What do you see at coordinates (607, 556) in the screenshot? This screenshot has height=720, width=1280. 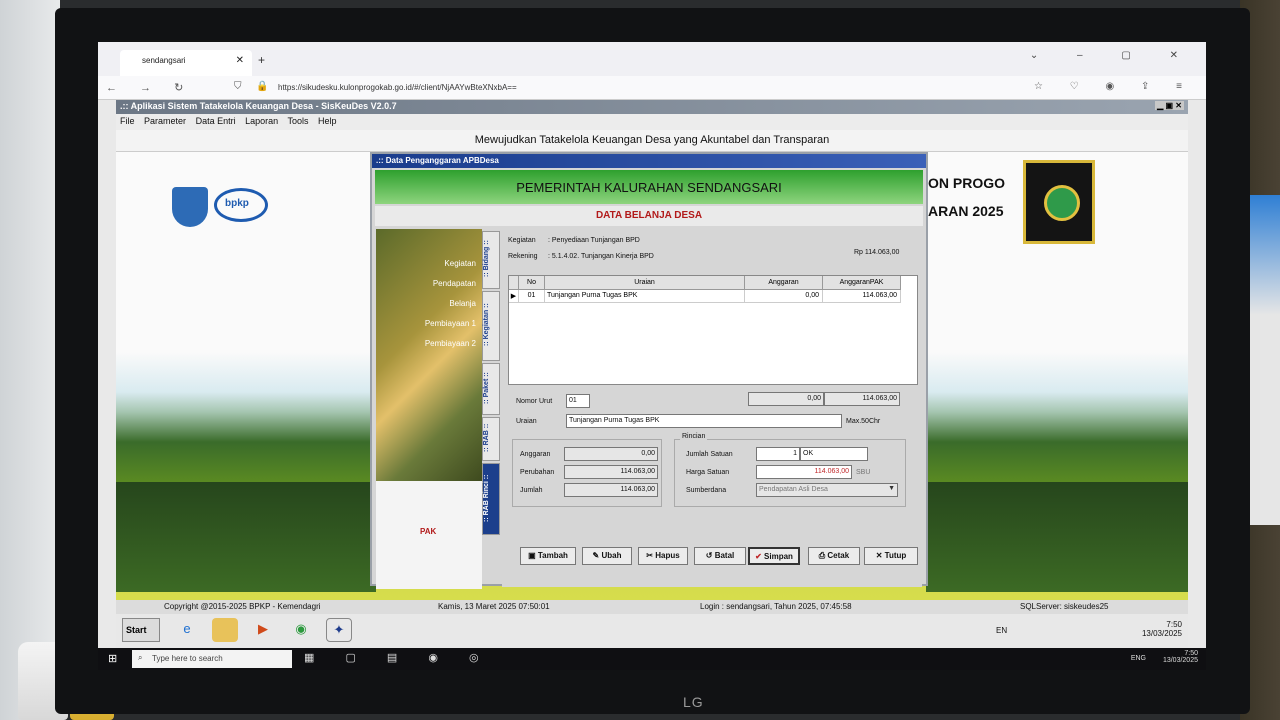 I see `ubah-button: ✎ Ubah` at bounding box center [607, 556].